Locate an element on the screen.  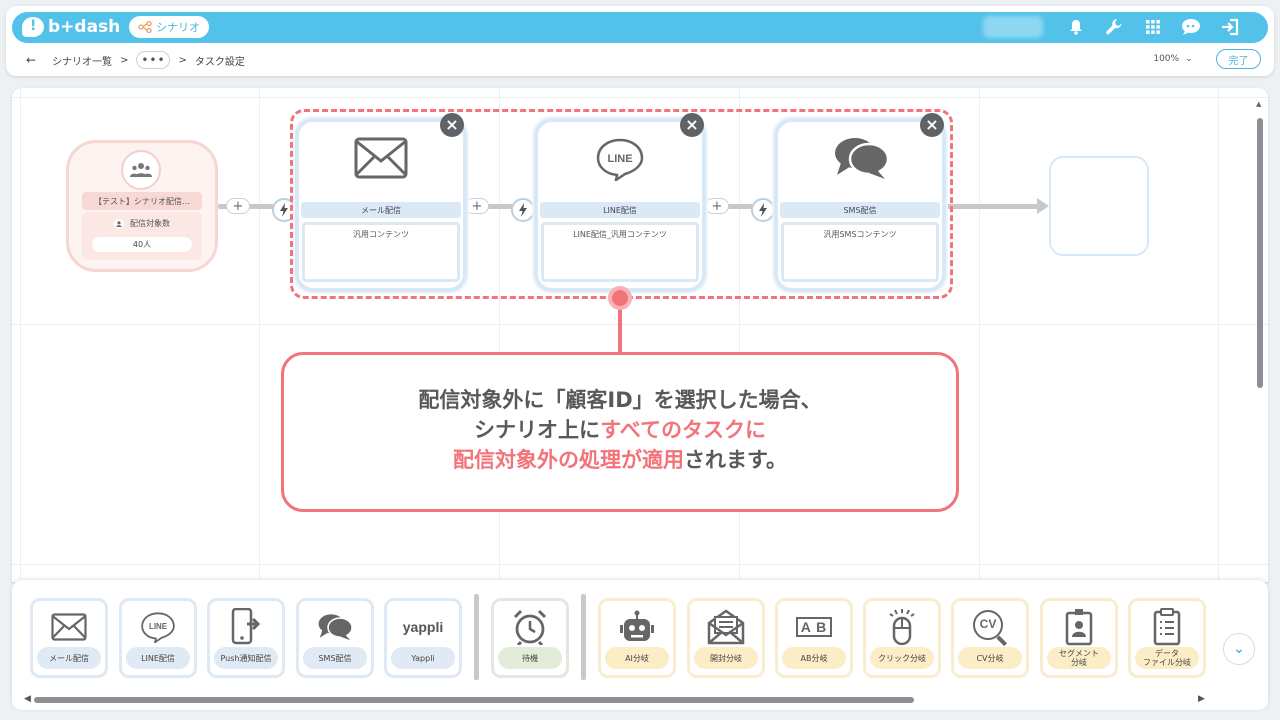
highlight-dashed-box is located at coordinates (621, 204).